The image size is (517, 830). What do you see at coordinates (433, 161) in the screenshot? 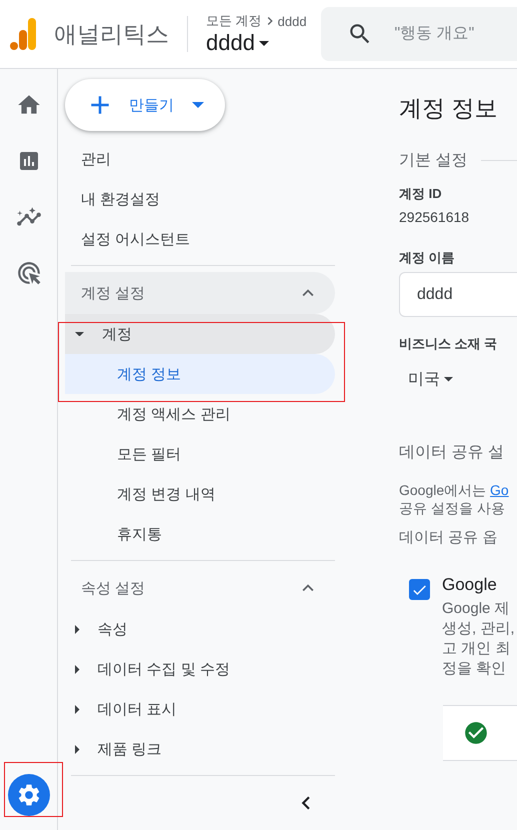
I see `section-heading: 기본 설정` at bounding box center [433, 161].